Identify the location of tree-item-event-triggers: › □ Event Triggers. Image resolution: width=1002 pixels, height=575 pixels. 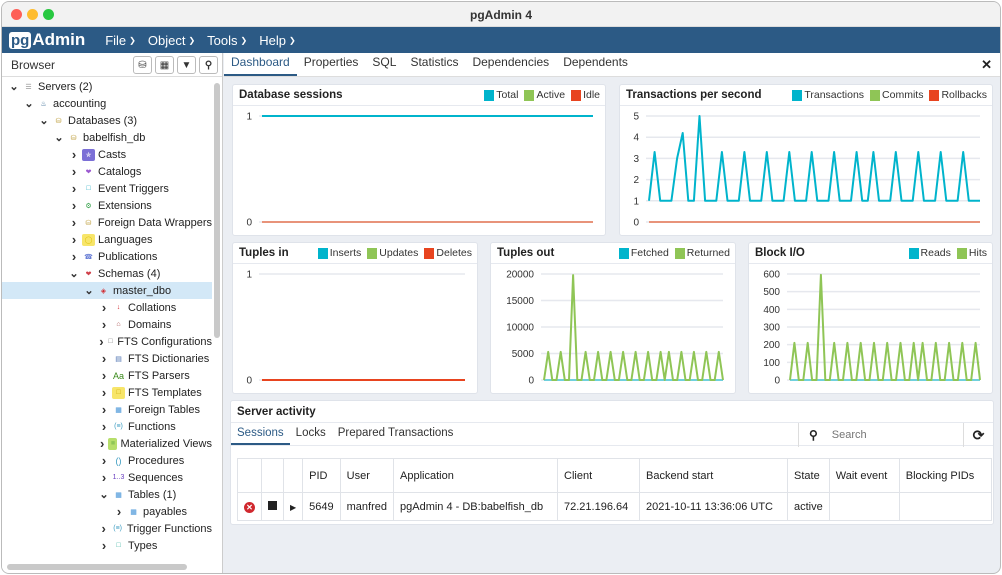
(107, 188).